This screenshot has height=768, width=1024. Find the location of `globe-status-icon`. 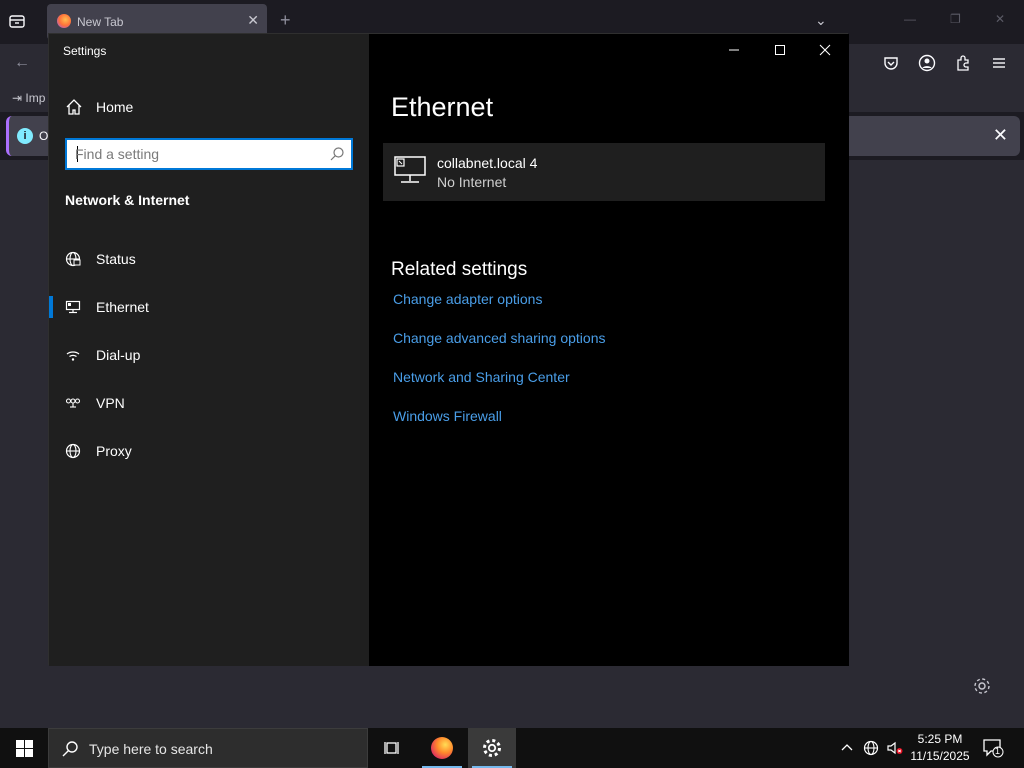

globe-status-icon is located at coordinates (73, 259).